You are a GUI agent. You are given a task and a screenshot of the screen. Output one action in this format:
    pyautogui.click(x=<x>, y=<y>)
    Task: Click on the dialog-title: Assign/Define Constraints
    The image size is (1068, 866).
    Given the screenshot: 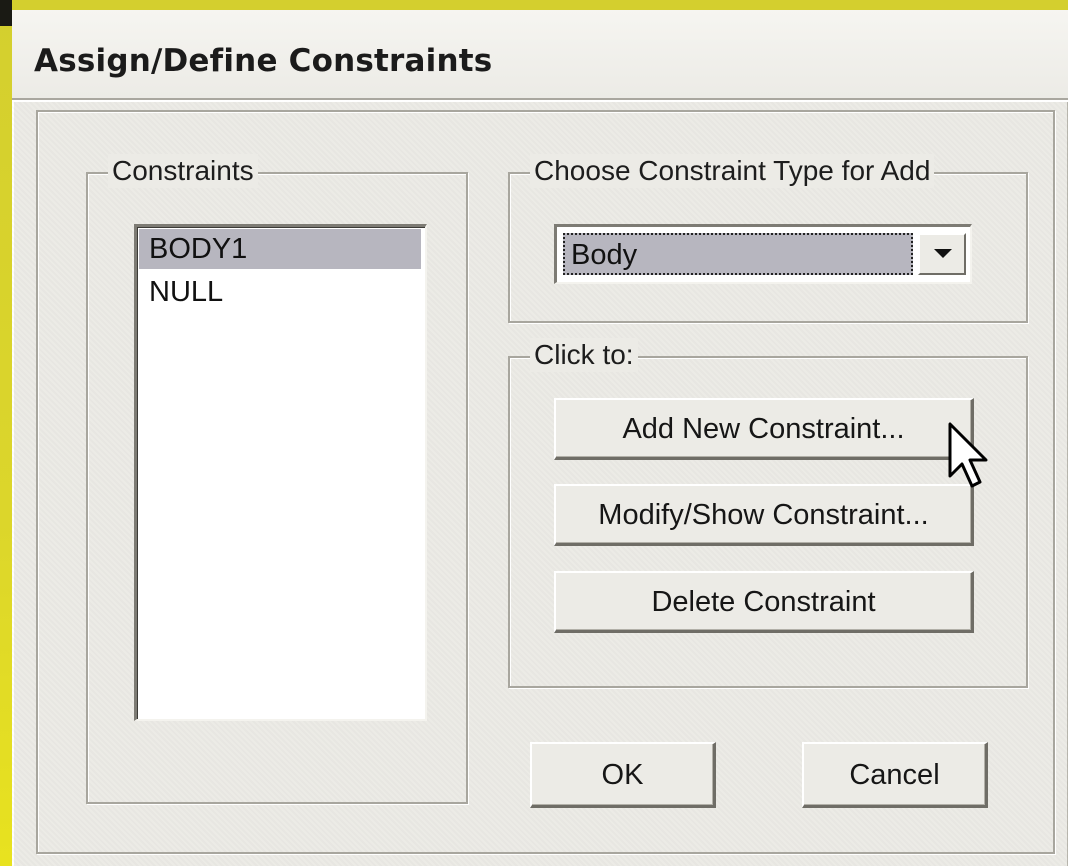 What is the action you would take?
    pyautogui.click(x=263, y=61)
    